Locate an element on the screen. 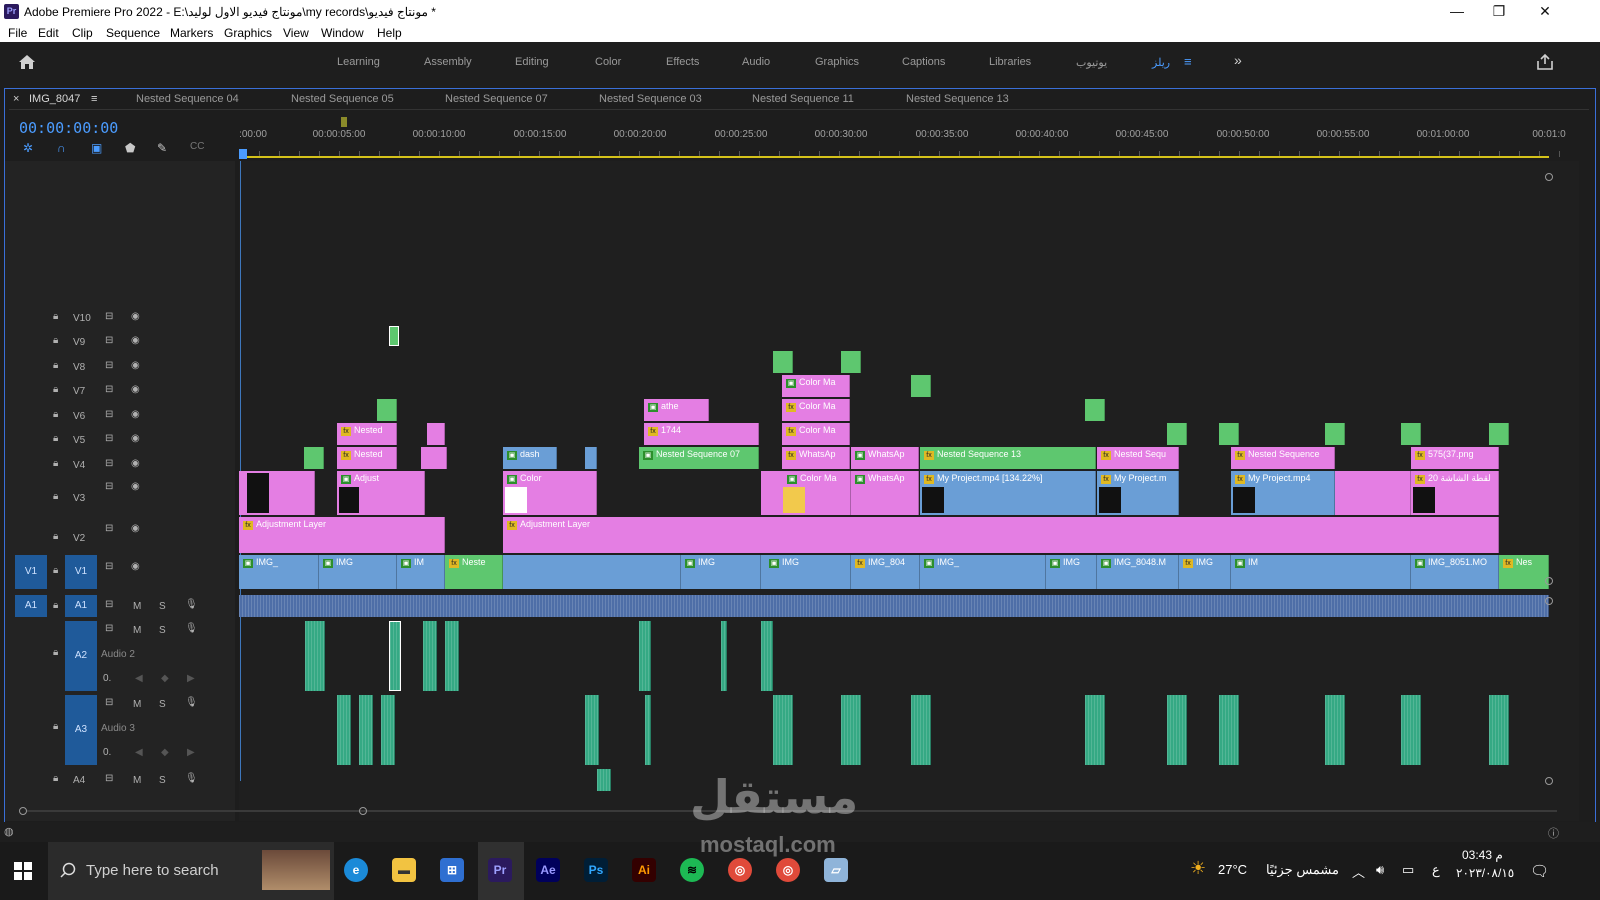 The image size is (1600, 900). menu-markers: Markers is located at coordinates (191, 33).